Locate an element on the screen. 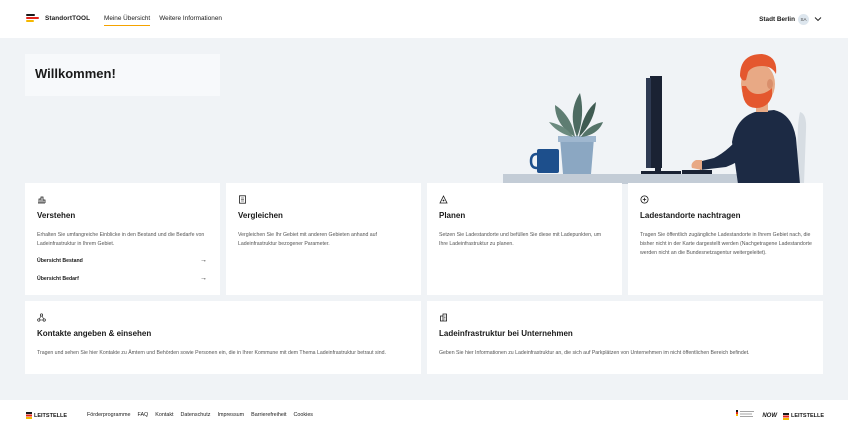 This screenshot has height=430, width=848. user-menu: Stadt Berlin SA is located at coordinates (790, 19).